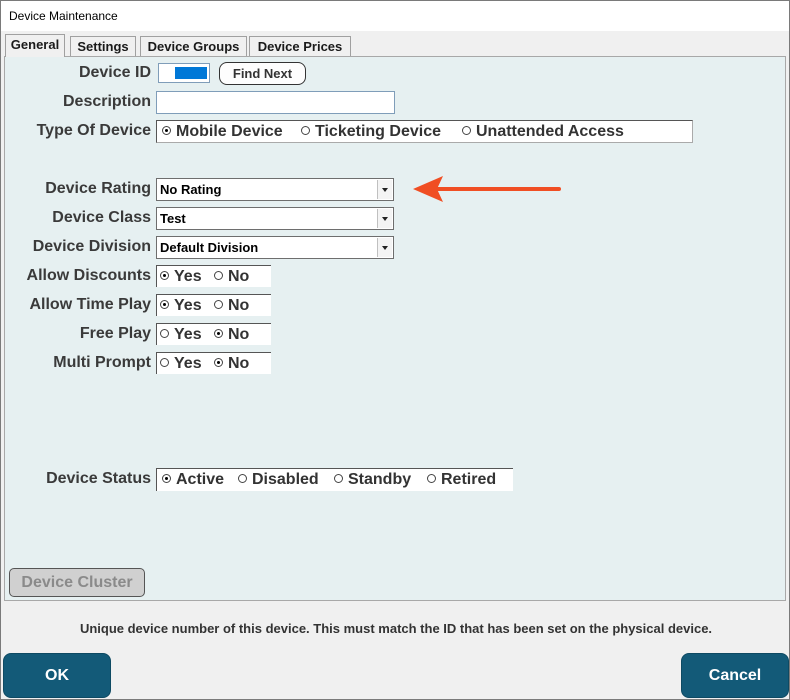  Describe the element at coordinates (181, 277) in the screenshot. I see `allow-discounts-yes-option: Yes` at that location.